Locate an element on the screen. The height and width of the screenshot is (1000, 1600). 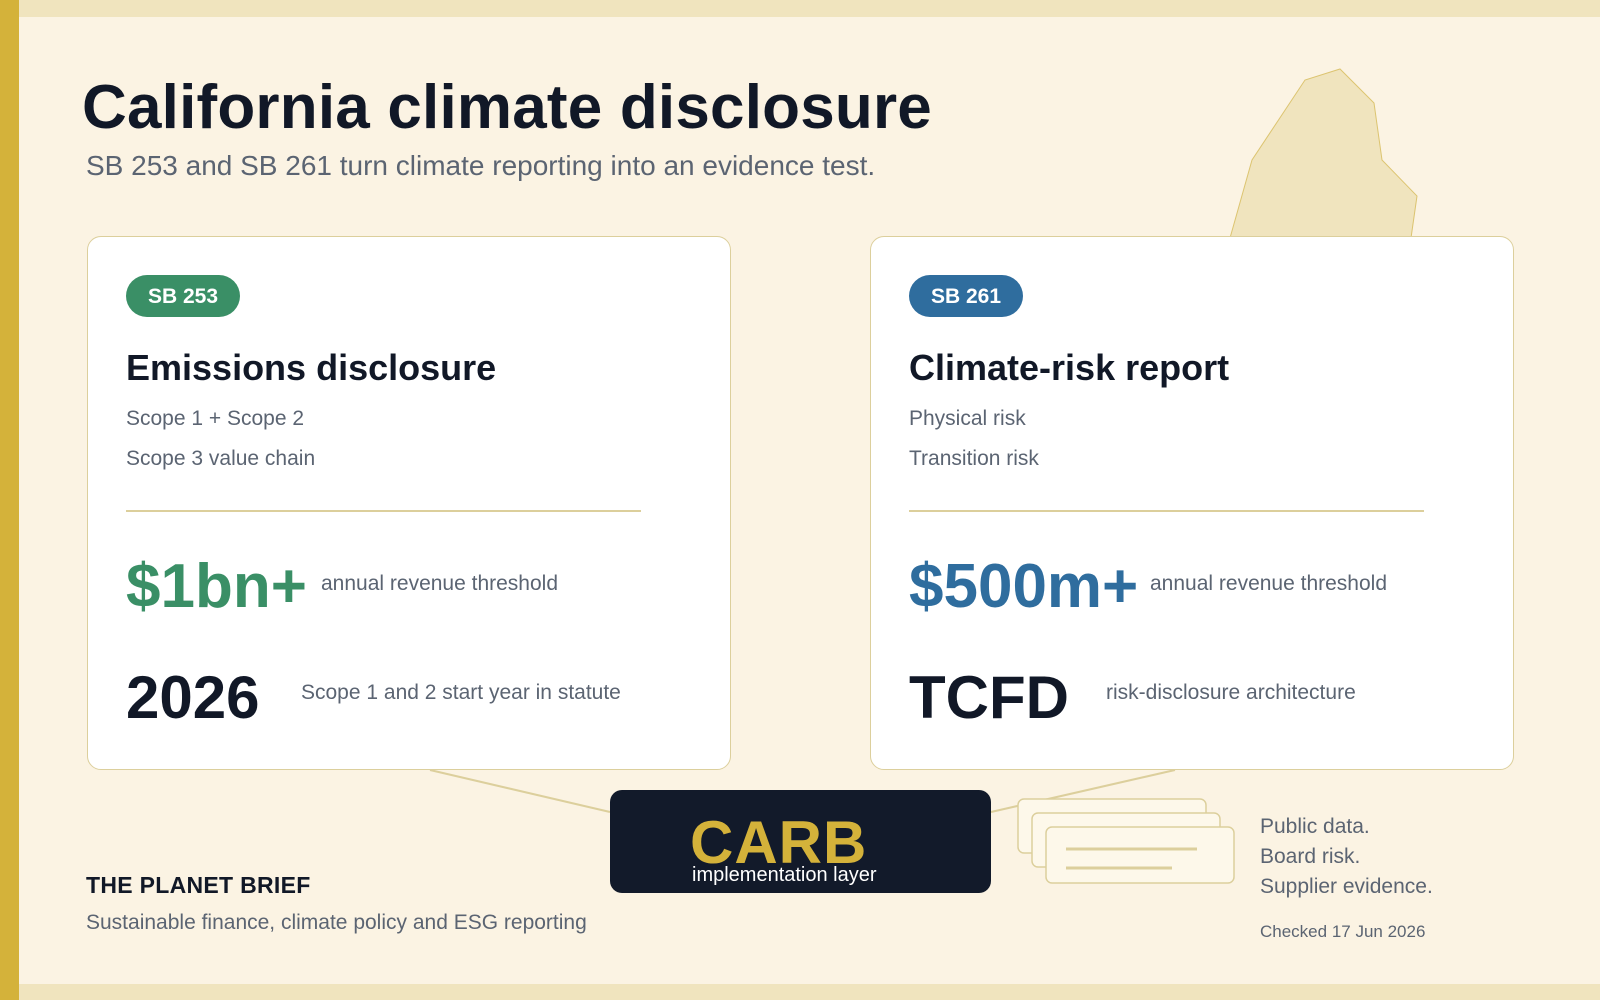
note-supplier-evidence: Supplier evidence. is located at coordinates (1346, 886).